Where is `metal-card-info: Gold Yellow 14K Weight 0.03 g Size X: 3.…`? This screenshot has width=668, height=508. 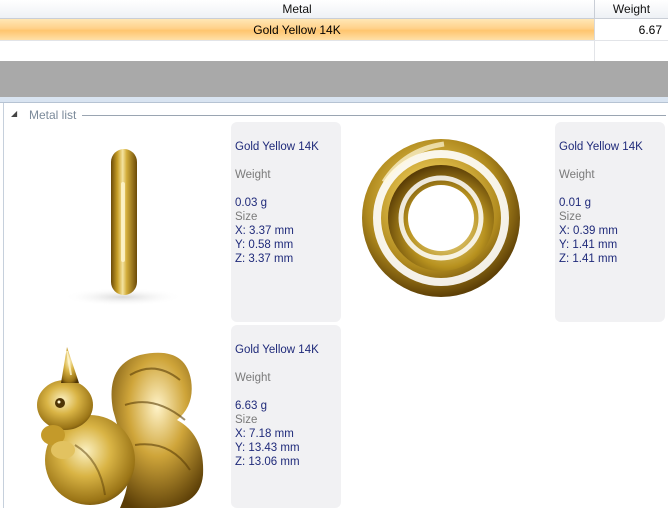 metal-card-info: Gold Yellow 14K Weight 0.03 g Size X: 3.… is located at coordinates (286, 222).